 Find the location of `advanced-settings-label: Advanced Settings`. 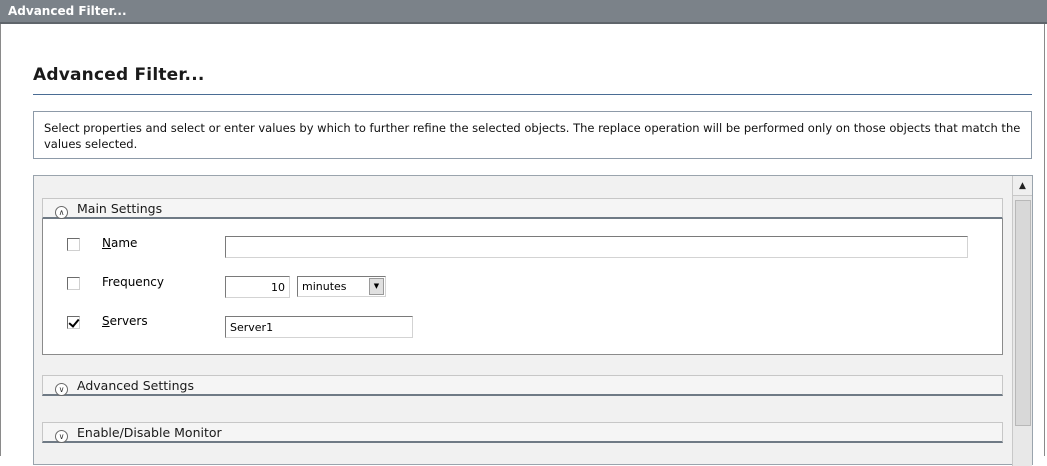

advanced-settings-label: Advanced Settings is located at coordinates (135, 385).